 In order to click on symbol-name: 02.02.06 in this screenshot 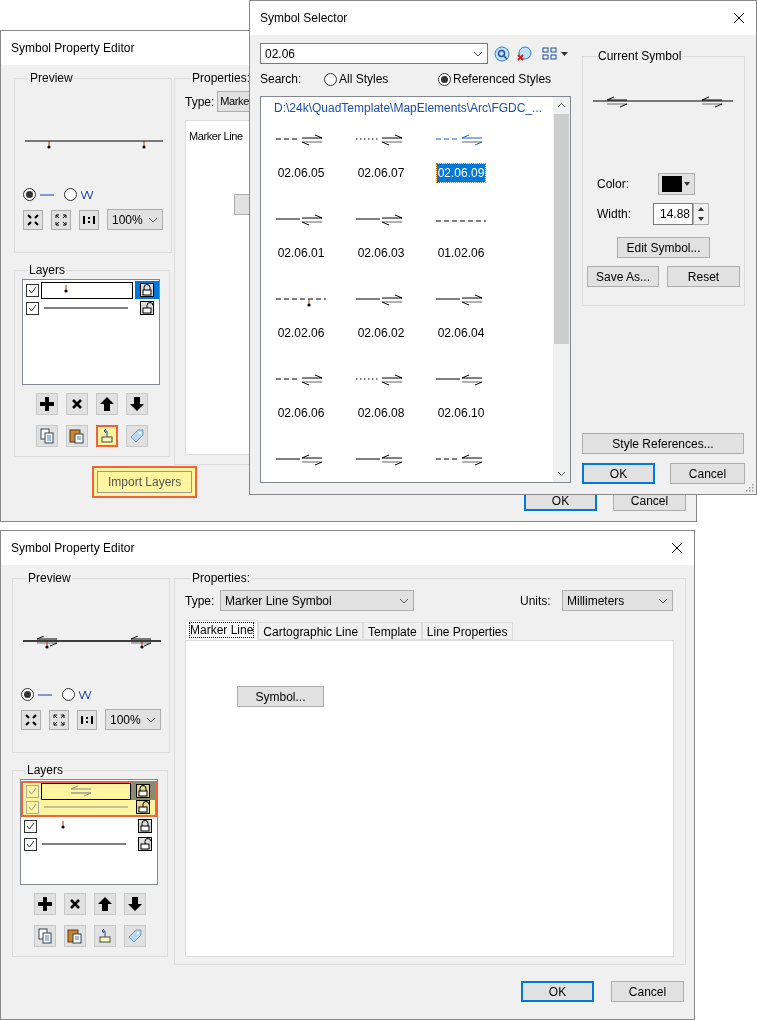, I will do `click(301, 333)`.